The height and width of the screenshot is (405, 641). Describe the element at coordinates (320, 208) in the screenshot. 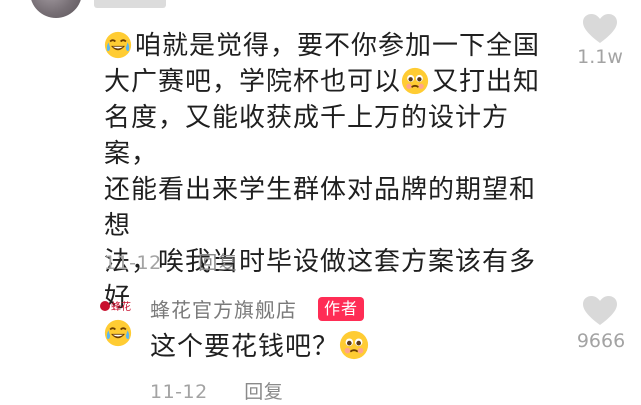

I see `comment-line-4: 还能看出来学生群体对品牌的期望和想` at that location.